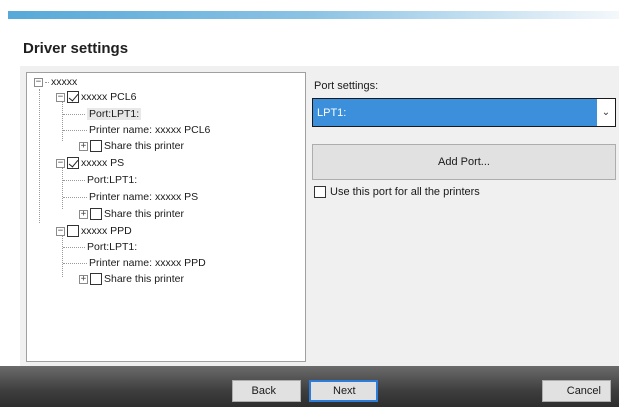  Describe the element at coordinates (320, 192) in the screenshot. I see `use-port-for-all-checkbox` at that location.